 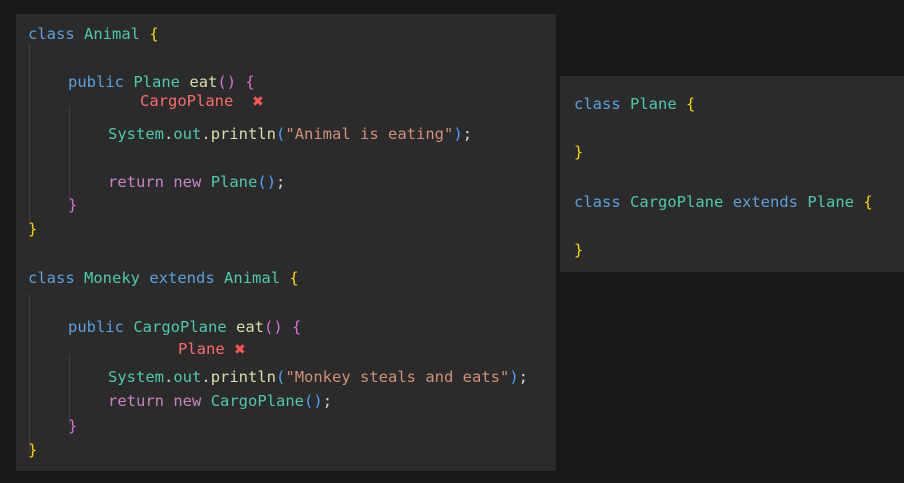 I want to click on code-line-animal-method: public Plane eat() {, so click(x=161, y=82).